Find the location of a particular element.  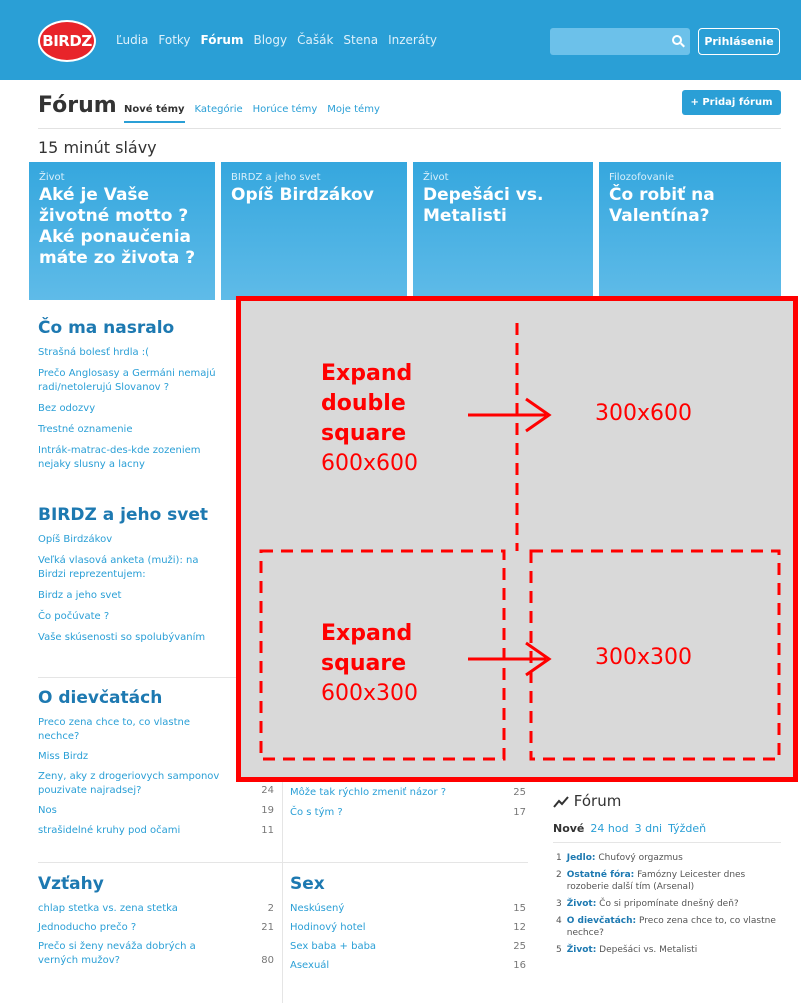

list-item: 5 Život: Depešáci vs. Metalisti is located at coordinates (666, 950).